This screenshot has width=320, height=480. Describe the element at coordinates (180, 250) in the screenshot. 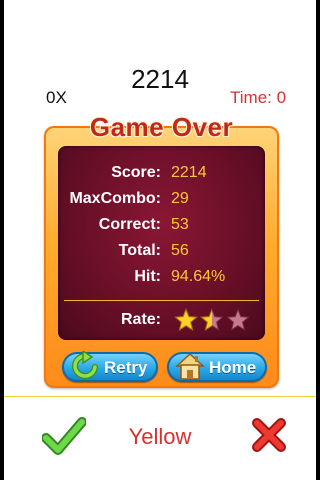

I see `stat-value: 56` at that location.